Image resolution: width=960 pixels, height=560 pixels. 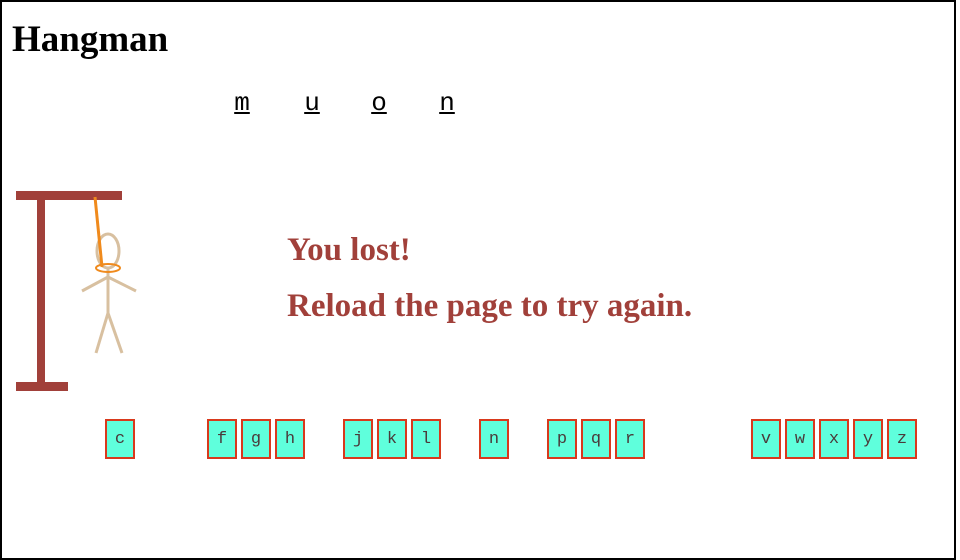 I want to click on letter-button-y: y, so click(x=868, y=439).